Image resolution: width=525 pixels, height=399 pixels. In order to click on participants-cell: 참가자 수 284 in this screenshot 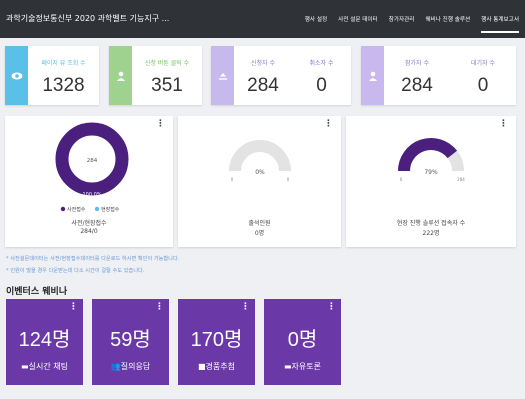, I will do `click(417, 75)`.